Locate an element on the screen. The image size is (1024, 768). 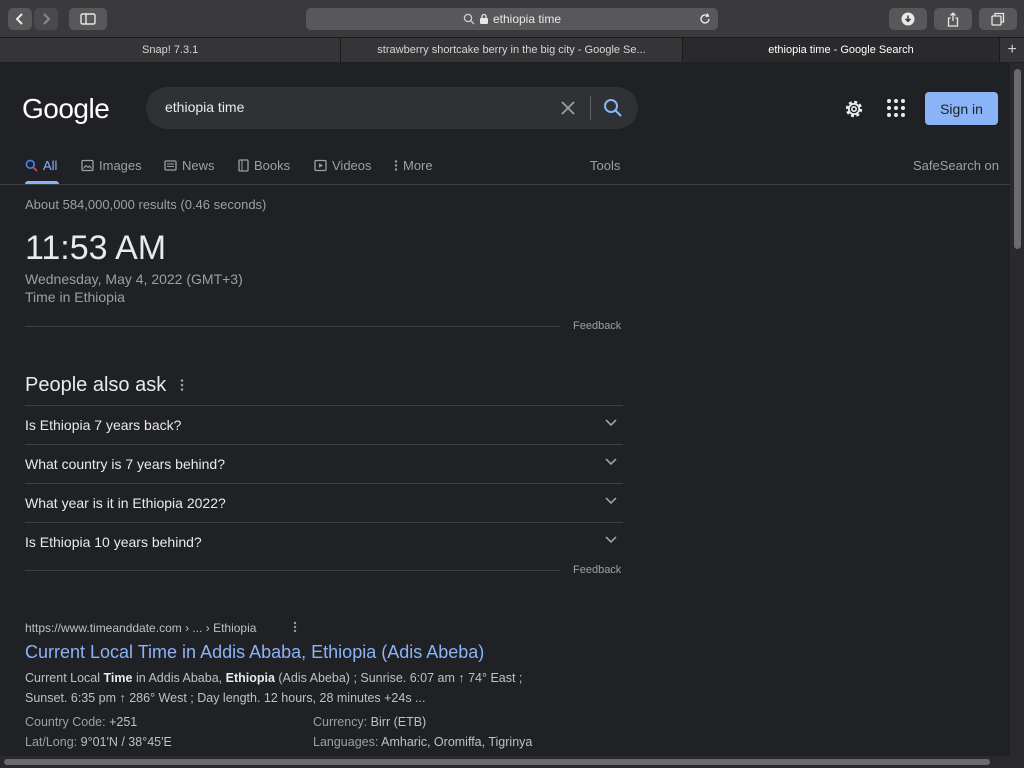
horizontal-scrollbar is located at coordinates (512, 762).